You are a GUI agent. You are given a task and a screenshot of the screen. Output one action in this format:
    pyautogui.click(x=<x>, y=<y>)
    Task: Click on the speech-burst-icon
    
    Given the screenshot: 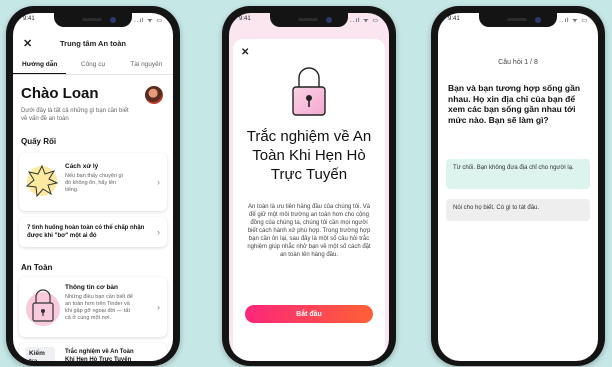 What is the action you would take?
    pyautogui.click(x=42, y=181)
    